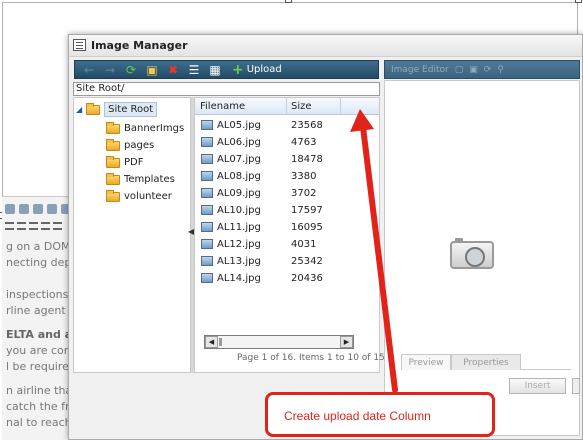  I want to click on table-row: AL09.jpg 3702, so click(287, 193).